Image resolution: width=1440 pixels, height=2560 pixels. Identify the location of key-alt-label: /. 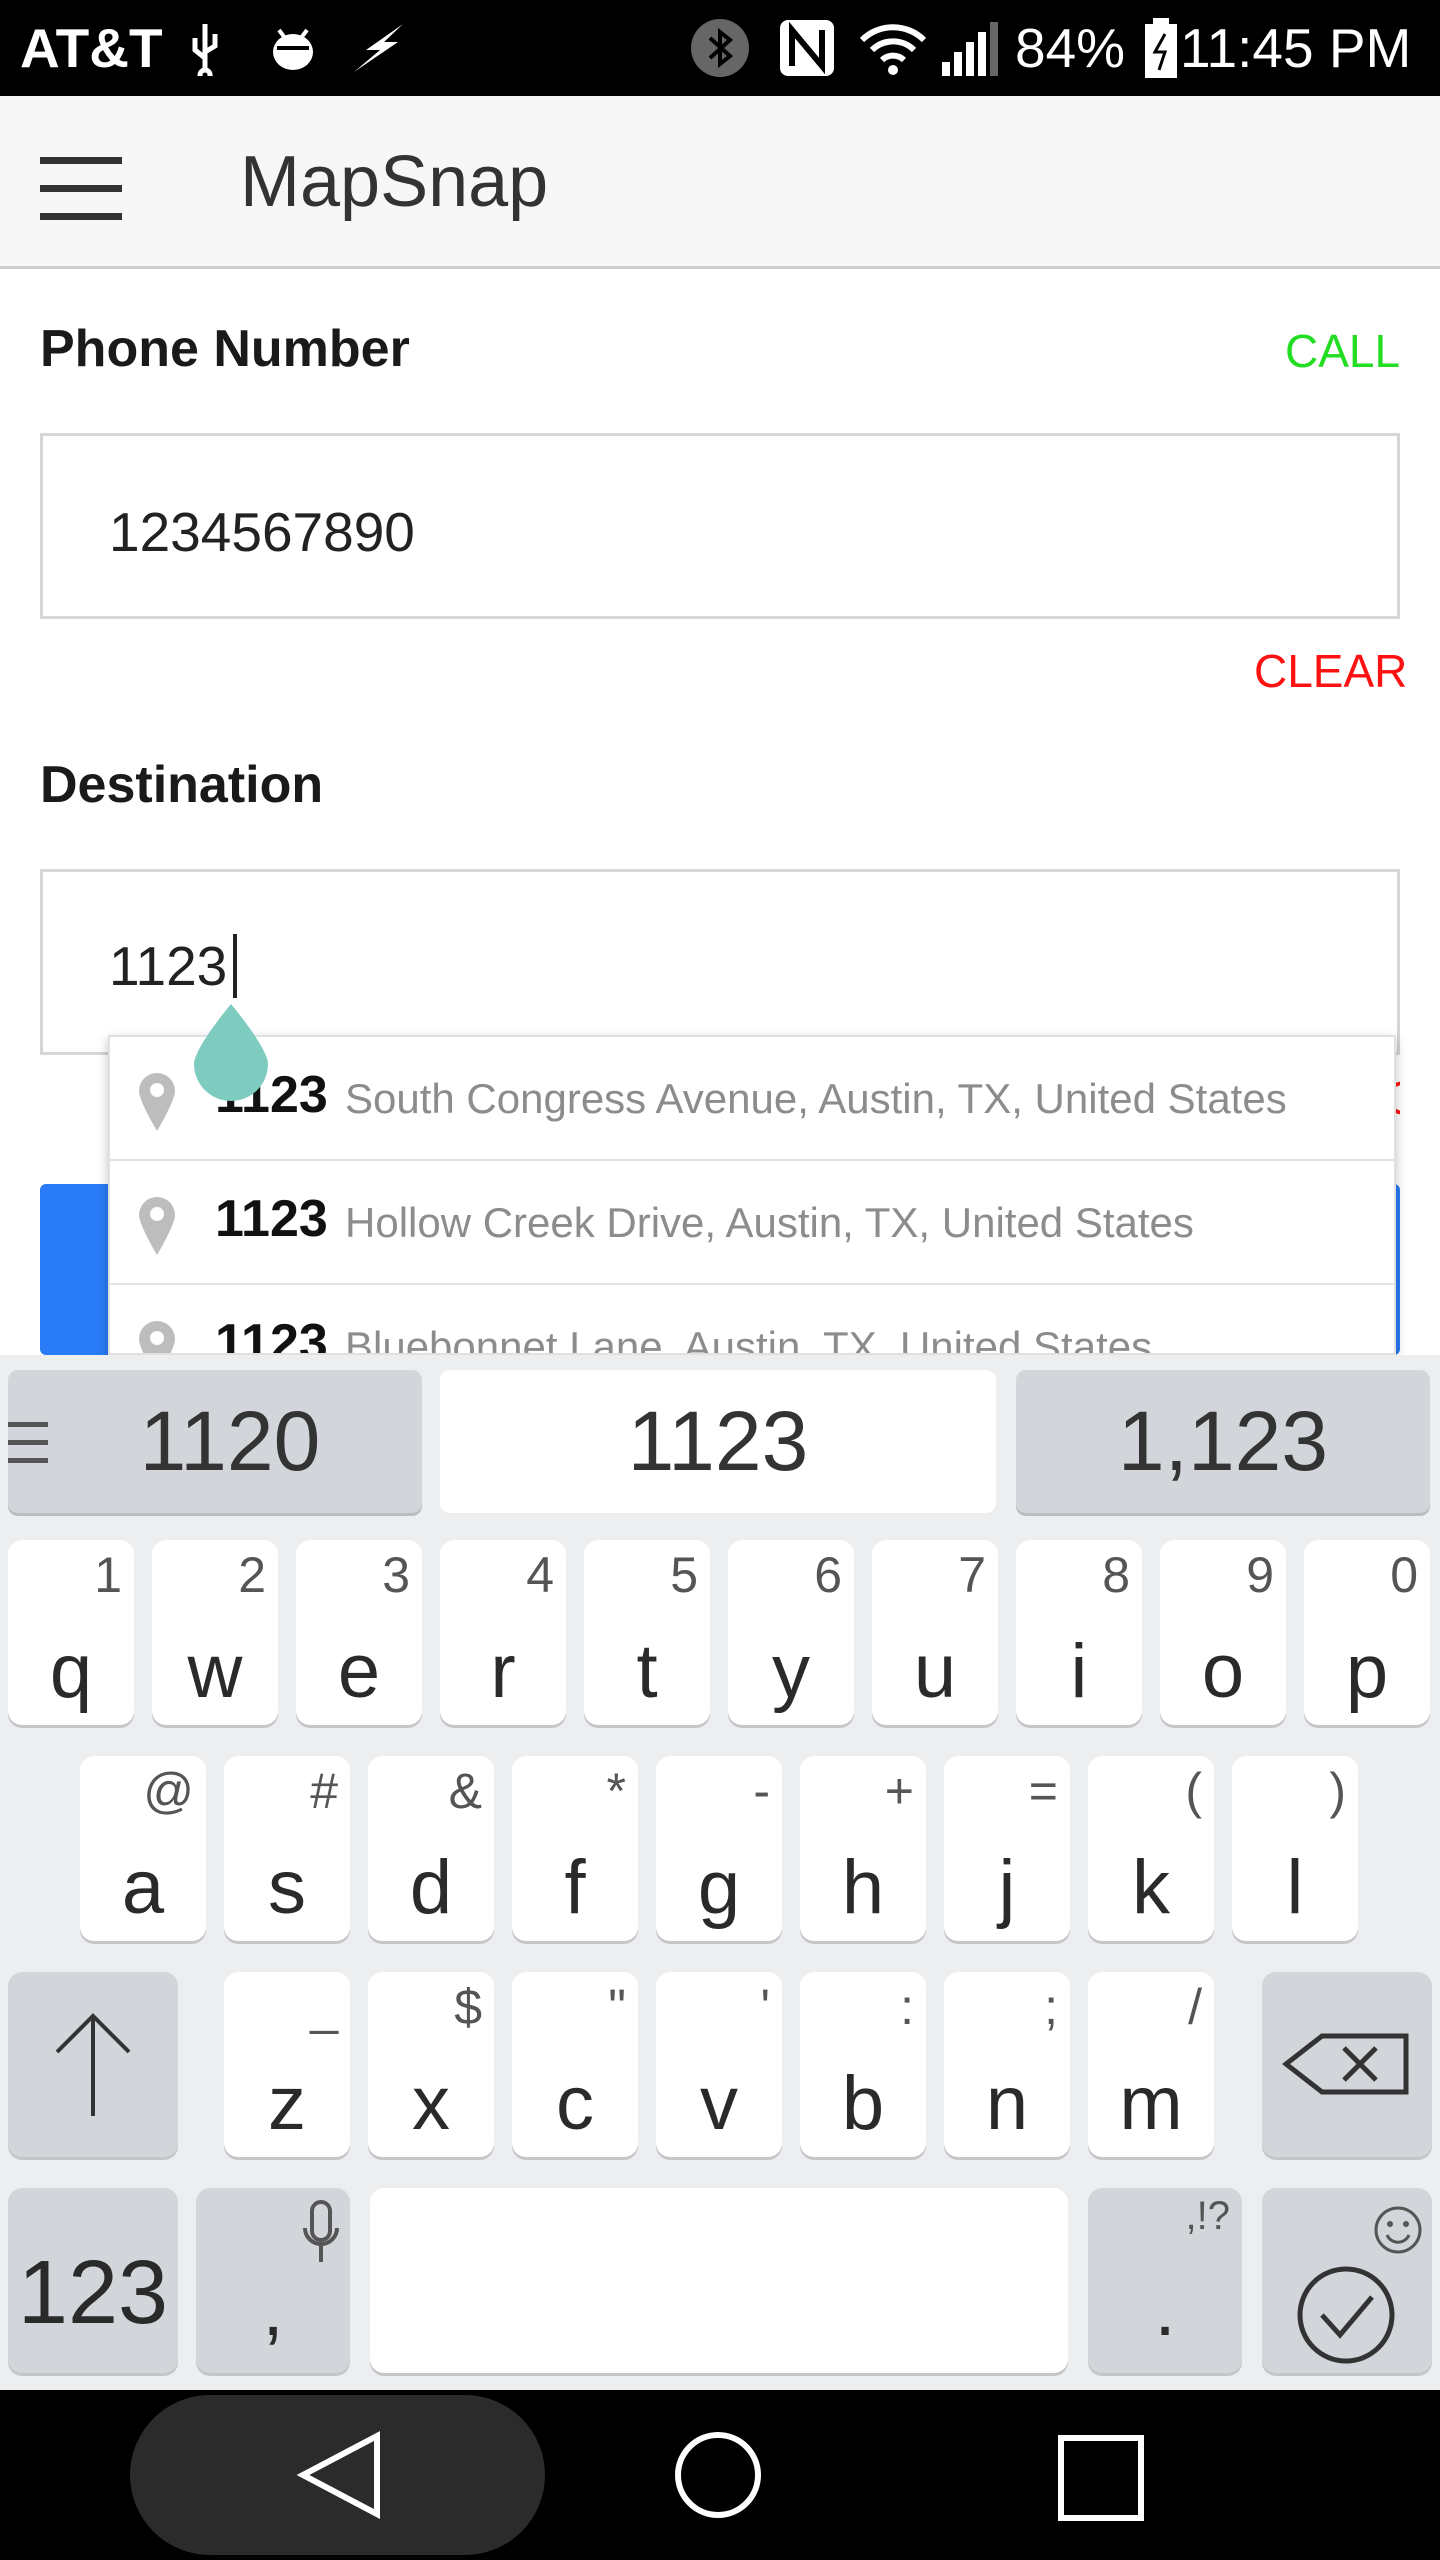
(1195, 2007).